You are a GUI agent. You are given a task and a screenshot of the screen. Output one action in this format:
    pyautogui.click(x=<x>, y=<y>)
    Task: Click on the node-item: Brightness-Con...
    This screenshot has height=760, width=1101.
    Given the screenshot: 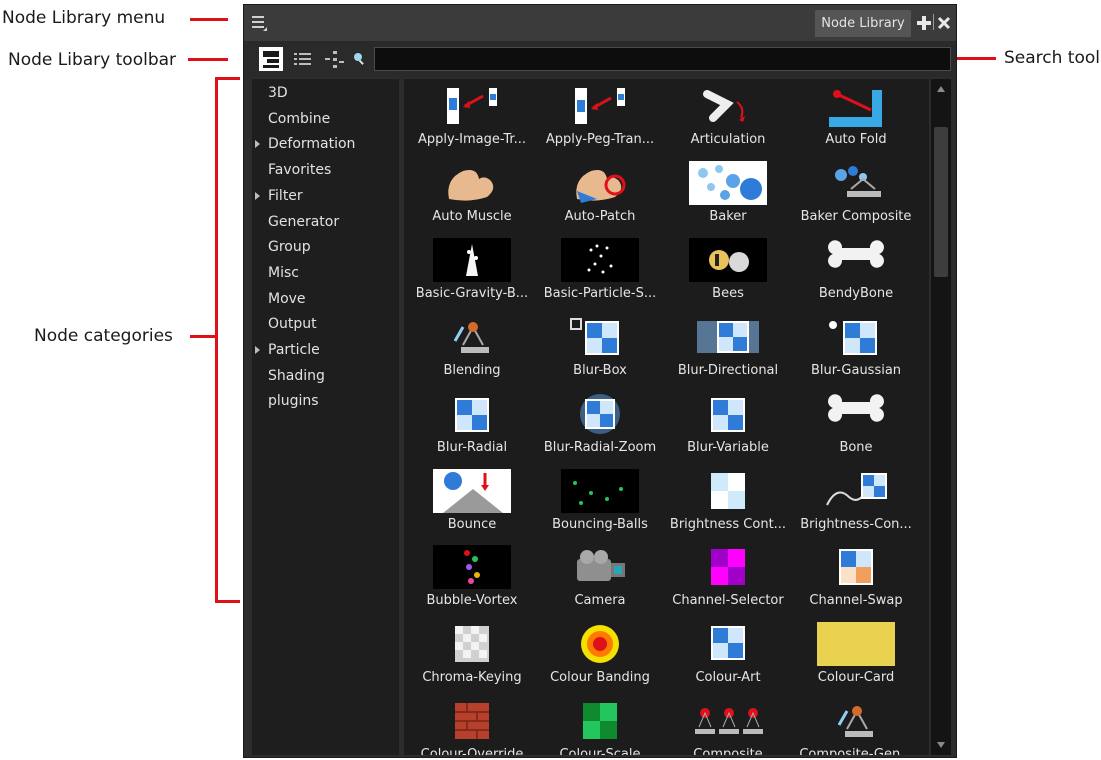 What is the action you would take?
    pyautogui.click(x=856, y=504)
    